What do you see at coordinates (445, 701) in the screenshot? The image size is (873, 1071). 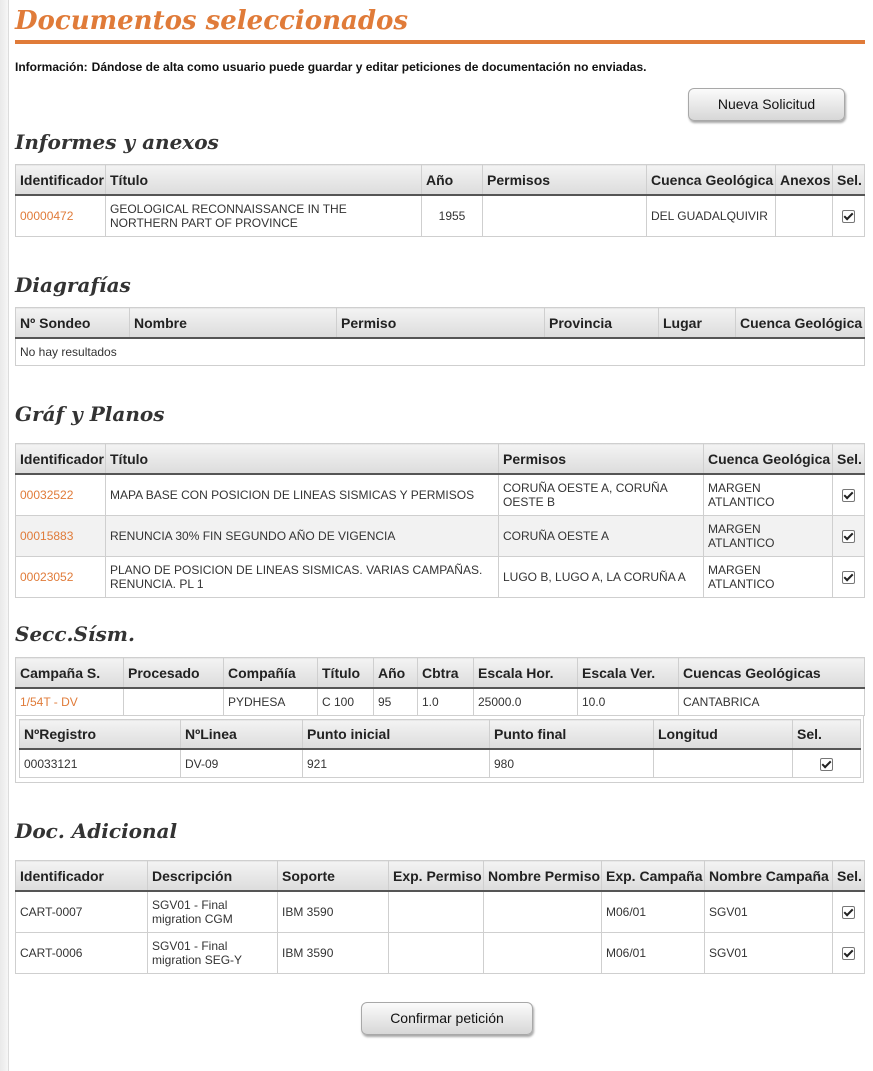 I see `cbtra-cell: 1.0` at bounding box center [445, 701].